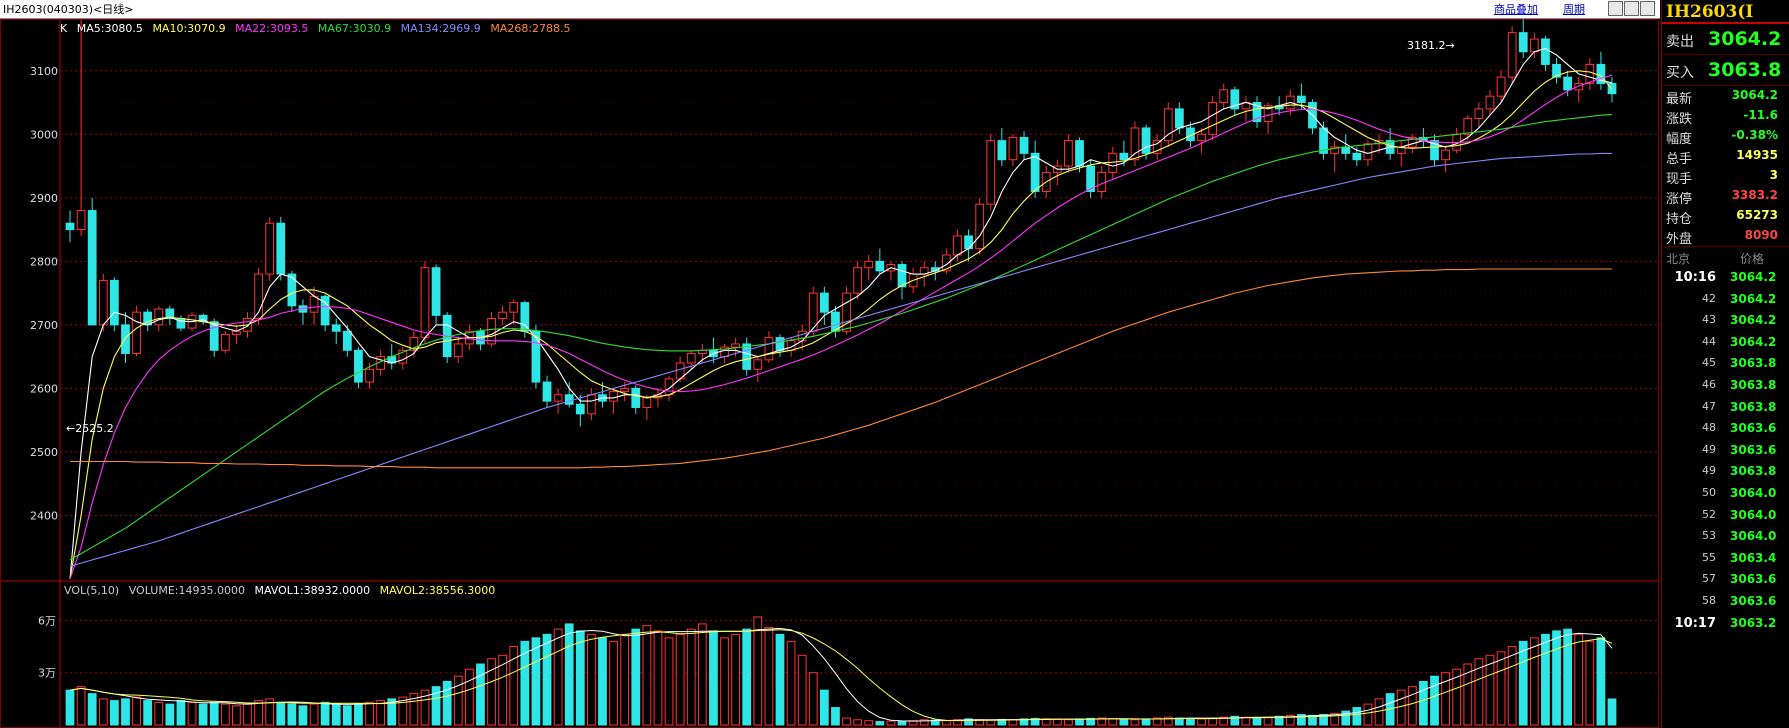 The height and width of the screenshot is (728, 1789). Describe the element at coordinates (1631, 8) in the screenshot. I see `zoom-out-icon` at that location.